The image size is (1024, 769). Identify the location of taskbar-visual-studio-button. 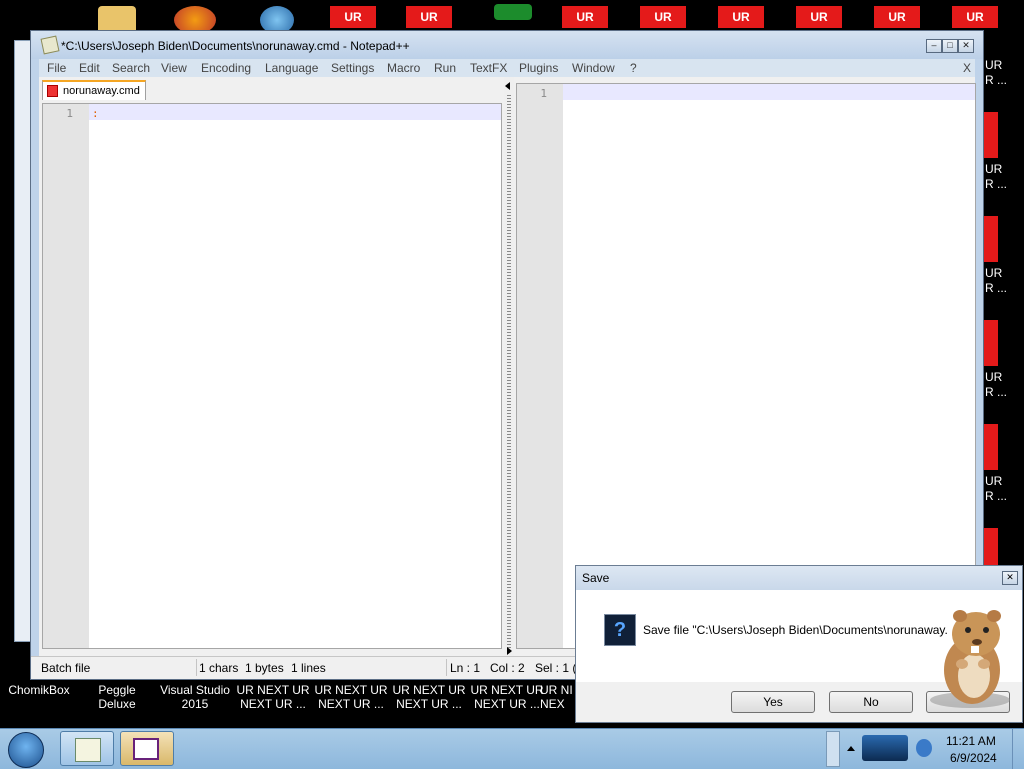
(147, 748).